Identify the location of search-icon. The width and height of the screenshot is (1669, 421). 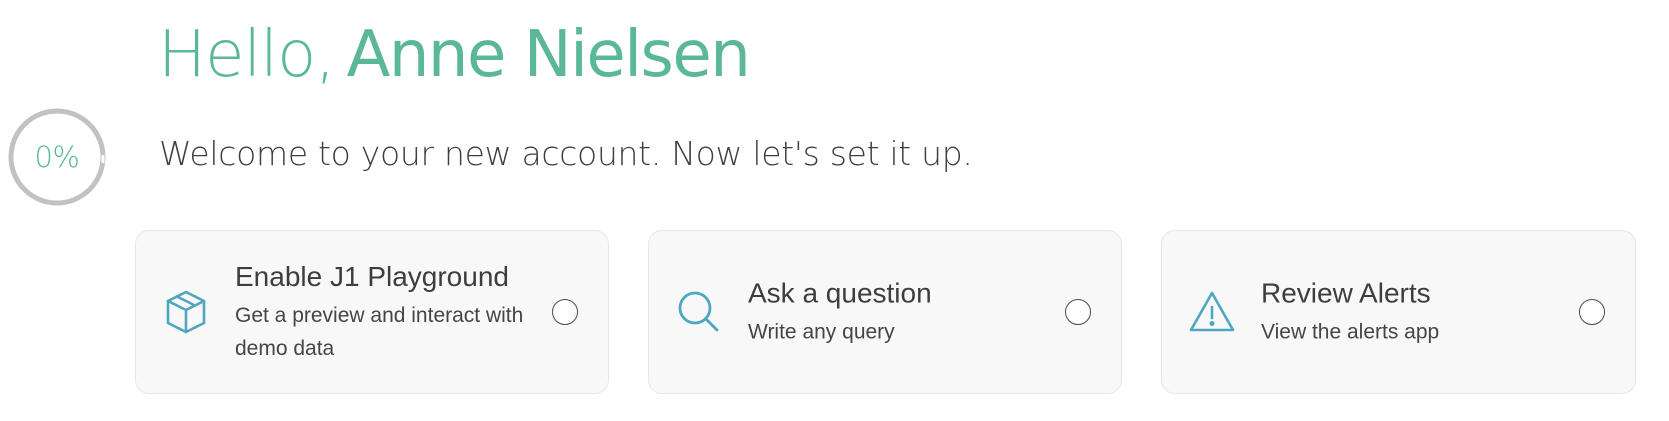
(699, 312).